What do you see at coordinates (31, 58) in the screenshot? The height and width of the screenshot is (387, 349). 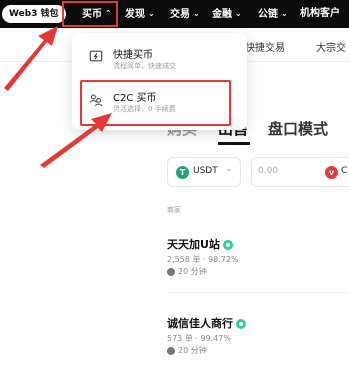 I see `arrow-to-buy-icon` at bounding box center [31, 58].